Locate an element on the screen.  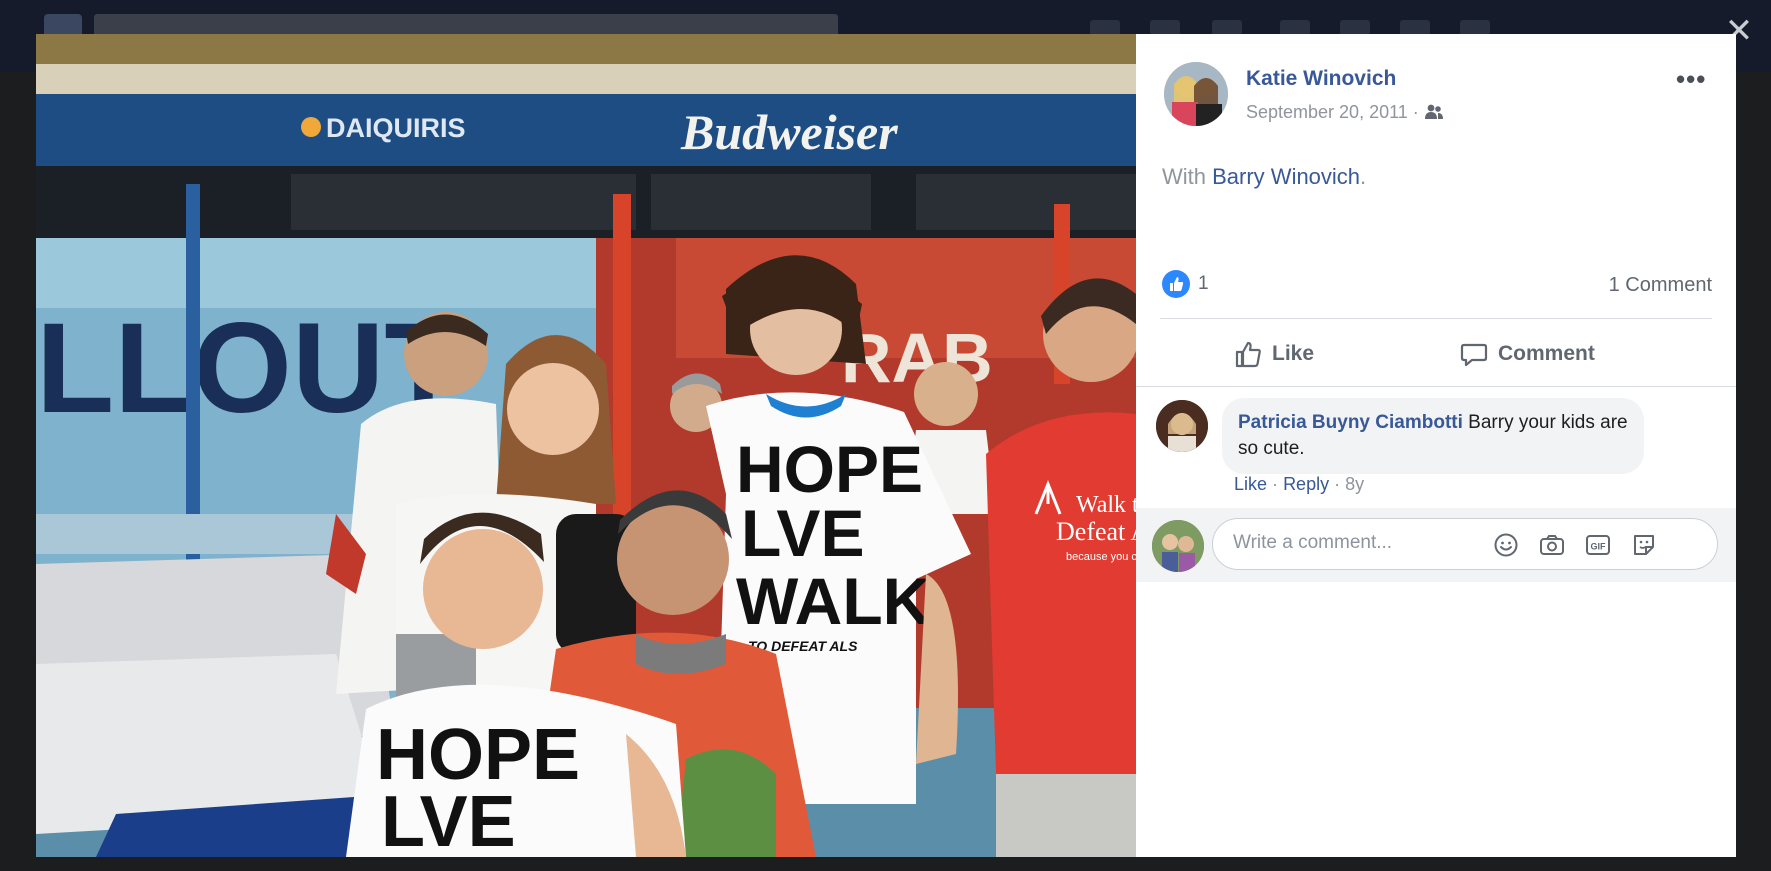
budweiser-text: Budweiser is located at coordinates (789, 132).